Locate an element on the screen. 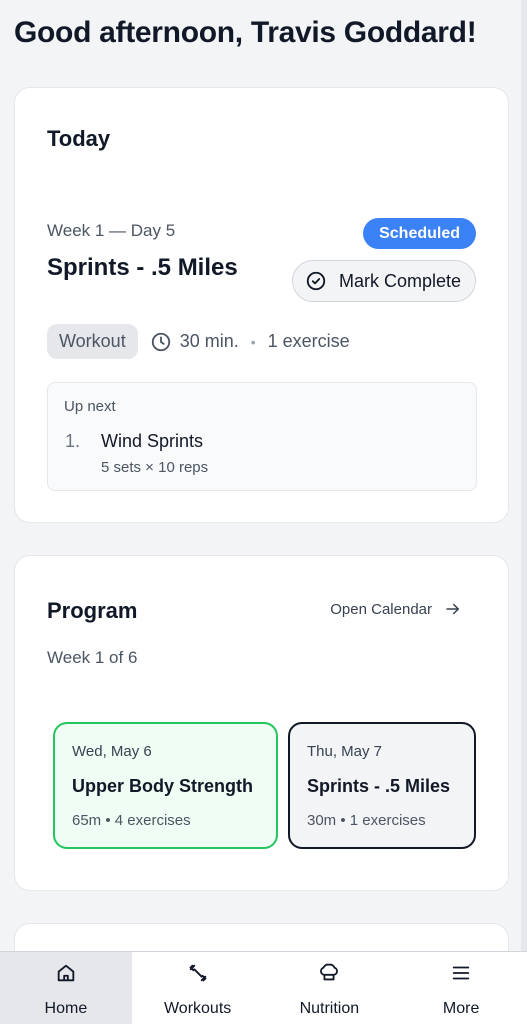 This screenshot has width=527, height=1024. up-next-item-name: Wind Sprints is located at coordinates (152, 441).